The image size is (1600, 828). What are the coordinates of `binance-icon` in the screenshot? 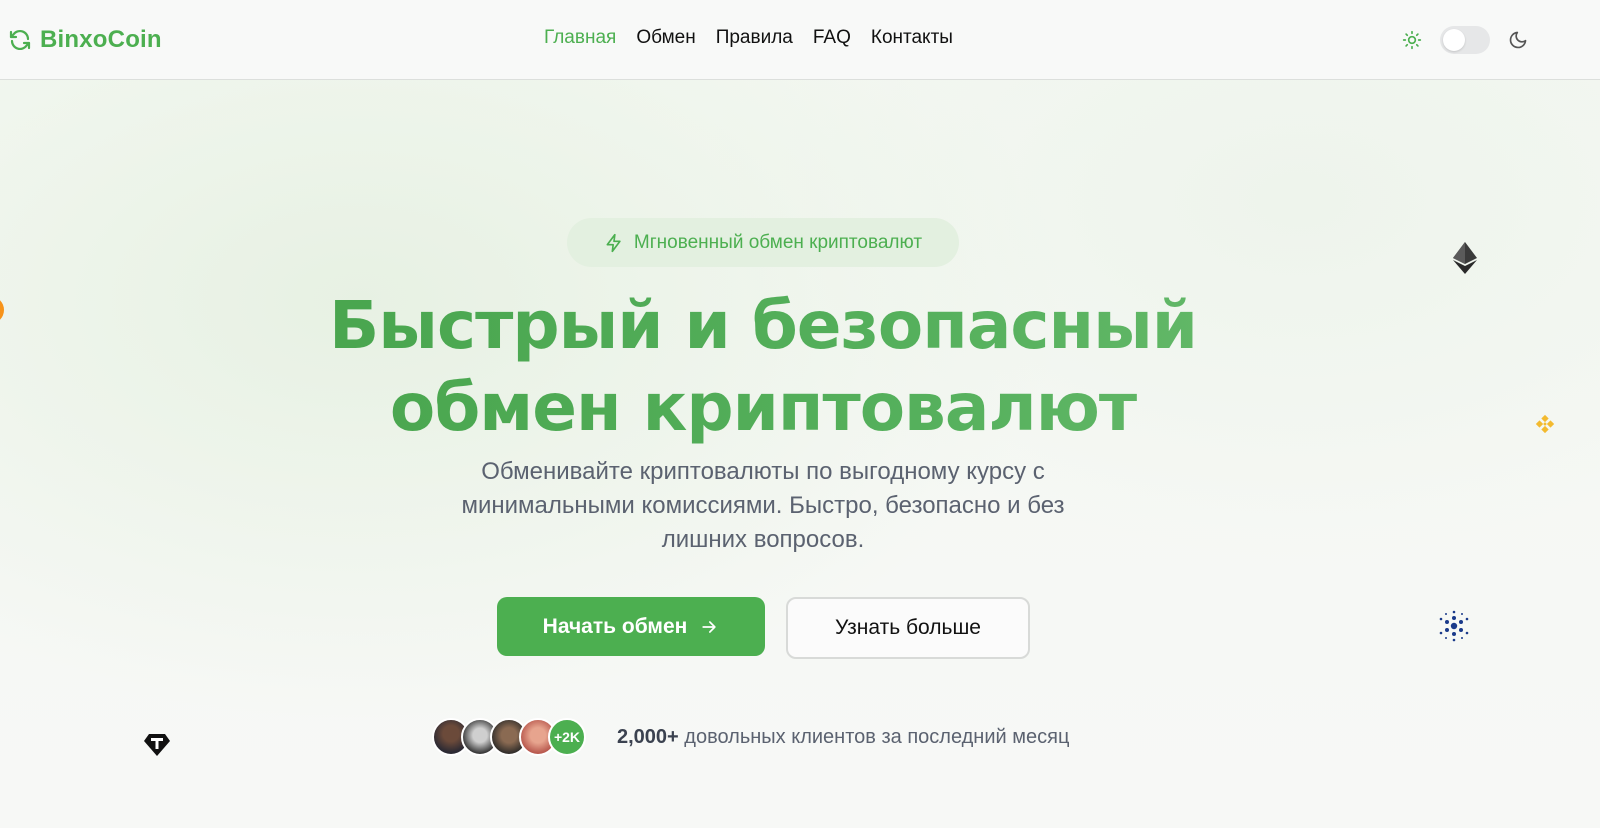 It's located at (1545, 424).